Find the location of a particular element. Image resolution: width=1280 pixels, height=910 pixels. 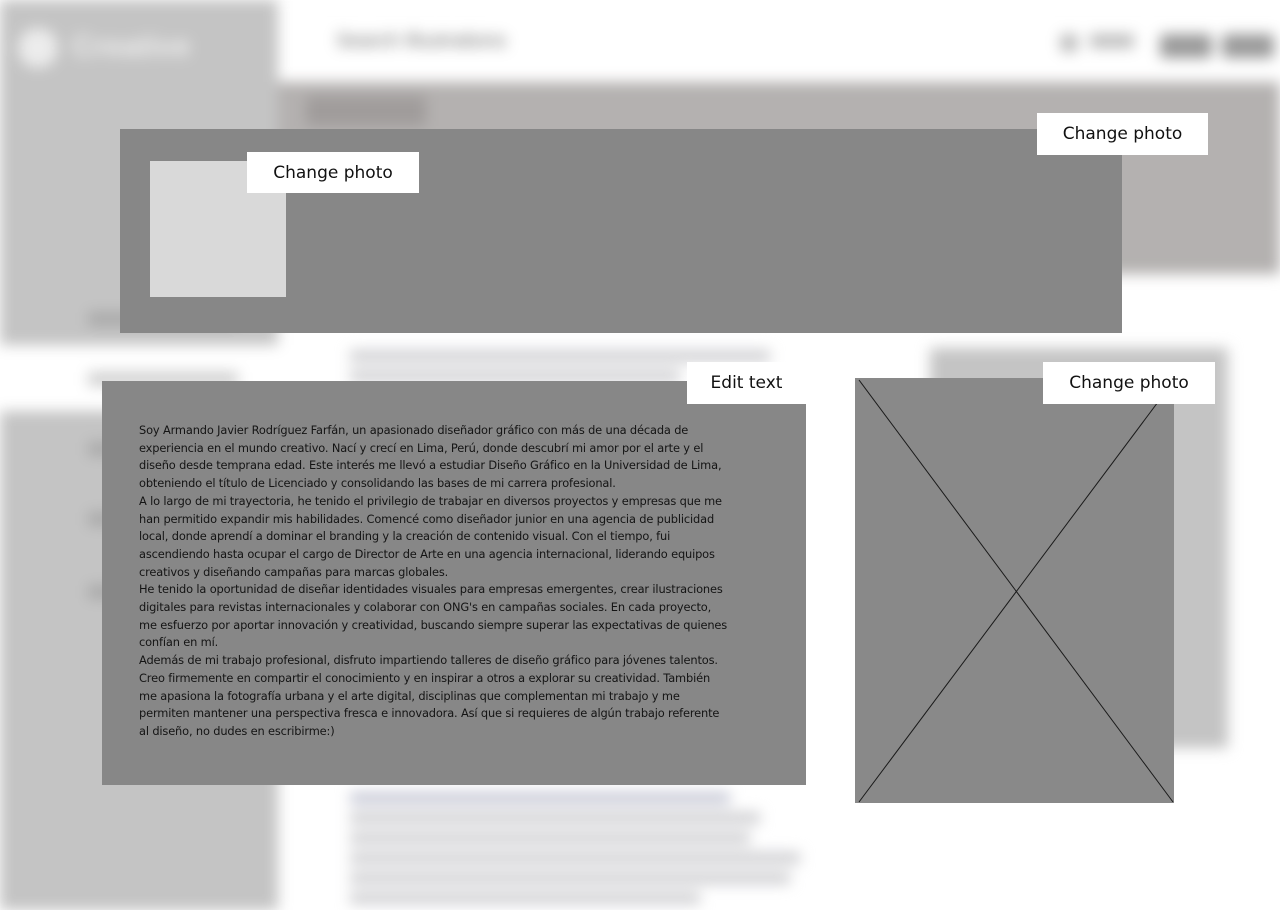

top-bar-label is located at coordinates (1112, 41).